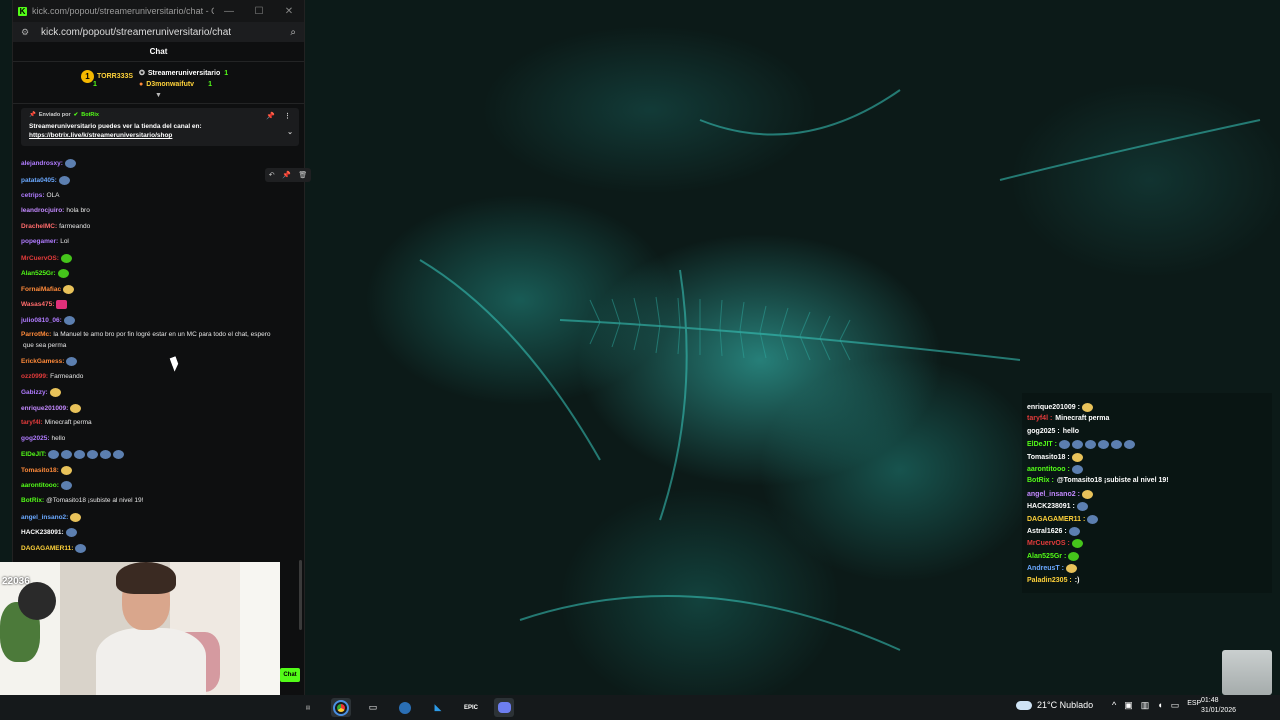 This screenshot has height=720, width=1280. What do you see at coordinates (33, 454) in the screenshot?
I see `chat-username: ElDeJIT:` at bounding box center [33, 454].